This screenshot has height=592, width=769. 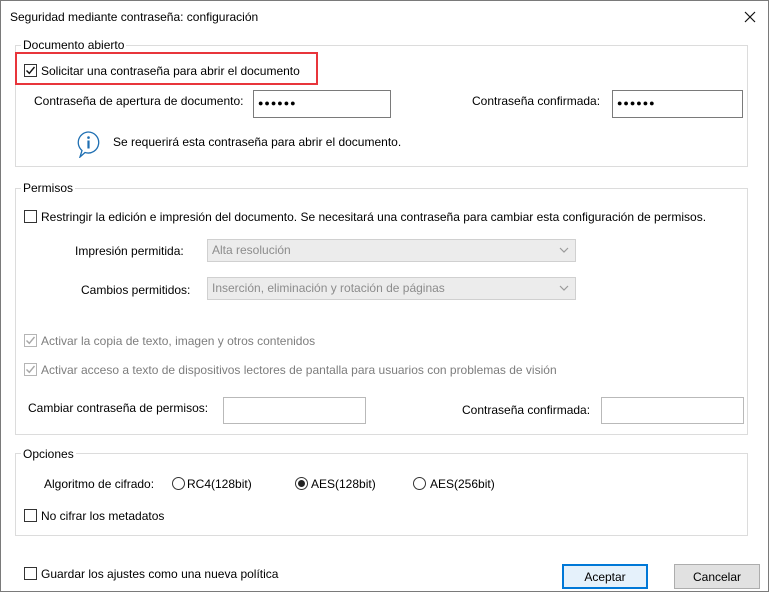 I want to click on open-password-input: ●●●●●●, so click(x=322, y=104).